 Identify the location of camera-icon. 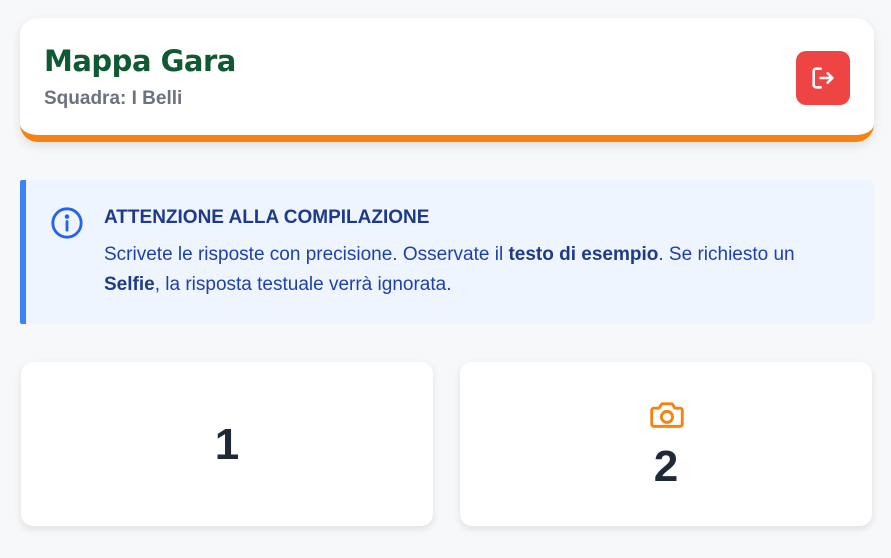
(667, 415).